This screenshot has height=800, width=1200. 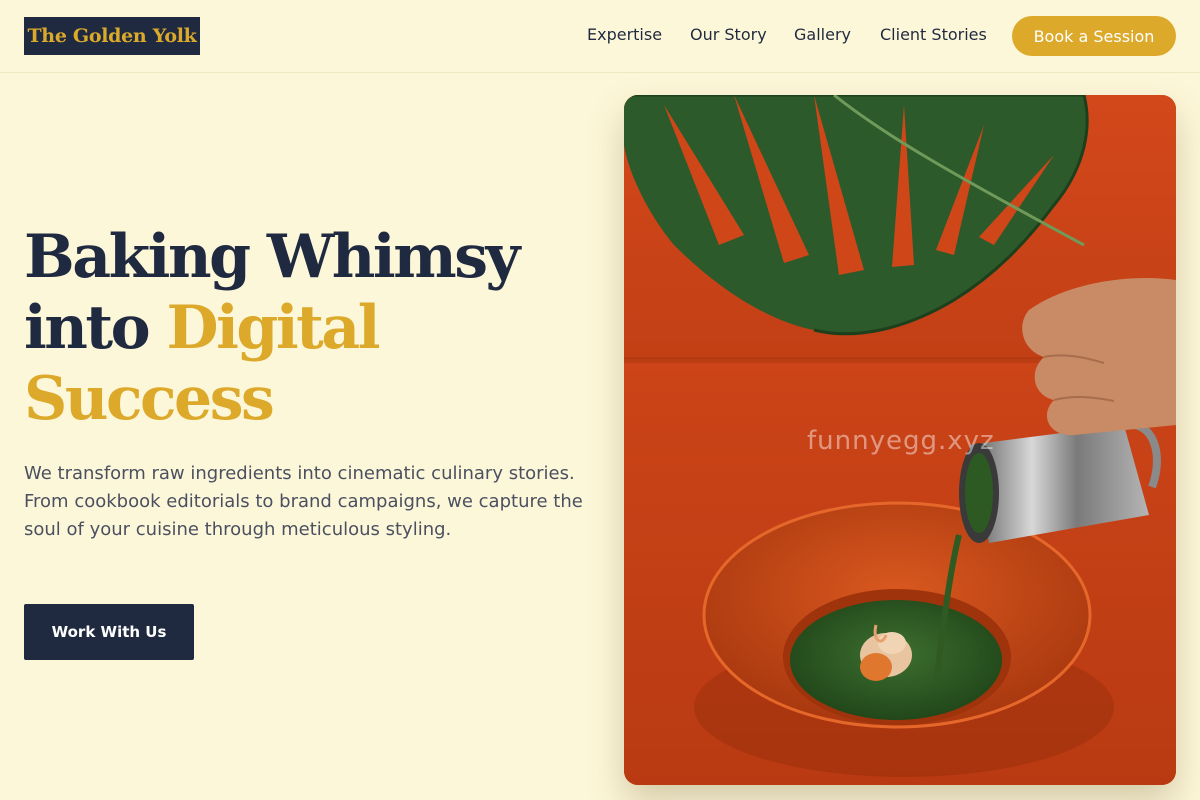 I want to click on image-watermark: funnyegg.xyz, so click(x=901, y=441).